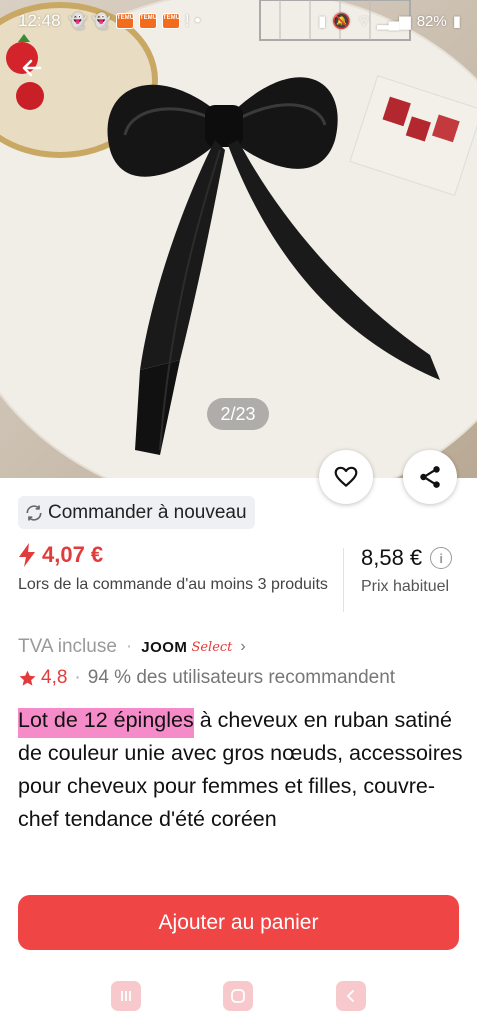 The height and width of the screenshot is (1024, 477). Describe the element at coordinates (39, 20) in the screenshot. I see `status-time: 12:48` at that location.